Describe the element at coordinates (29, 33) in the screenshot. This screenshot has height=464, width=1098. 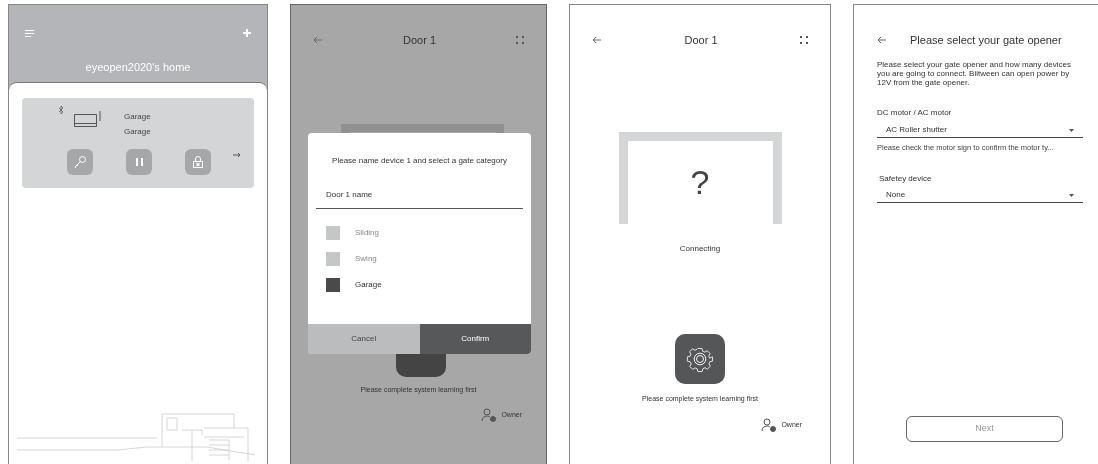
I see `menu-icon` at that location.